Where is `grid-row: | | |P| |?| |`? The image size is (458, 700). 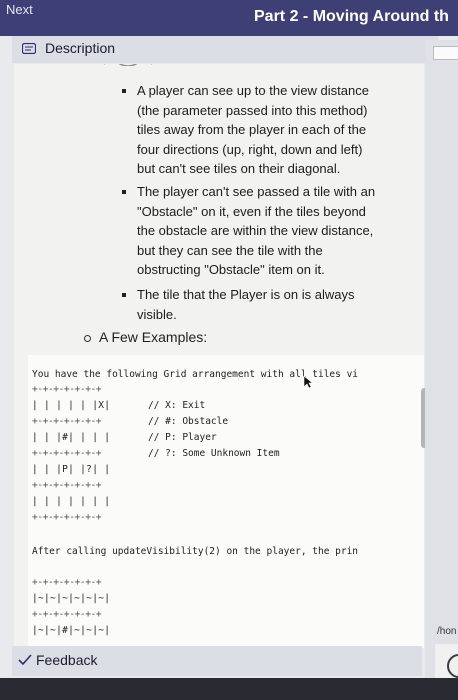
grid-row: | | |P| |?| | is located at coordinates (71, 469).